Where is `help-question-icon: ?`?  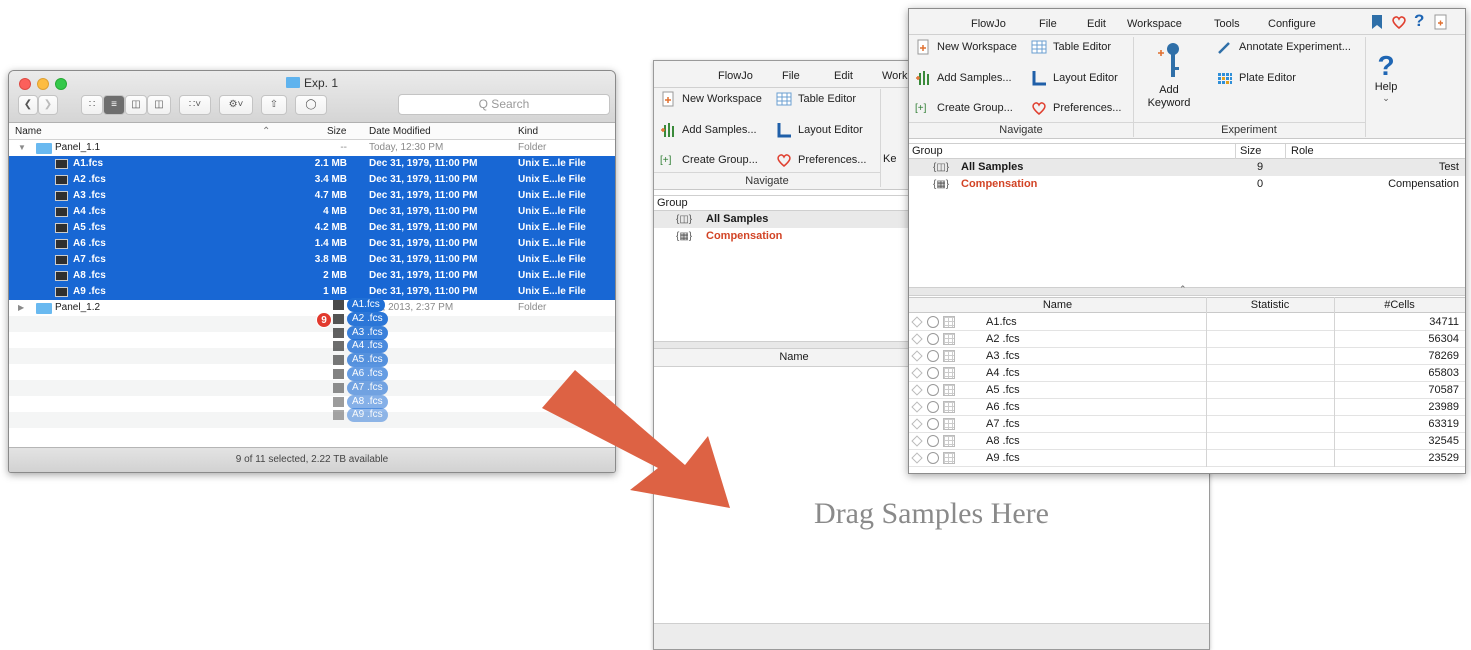 help-question-icon: ? is located at coordinates (1419, 21).